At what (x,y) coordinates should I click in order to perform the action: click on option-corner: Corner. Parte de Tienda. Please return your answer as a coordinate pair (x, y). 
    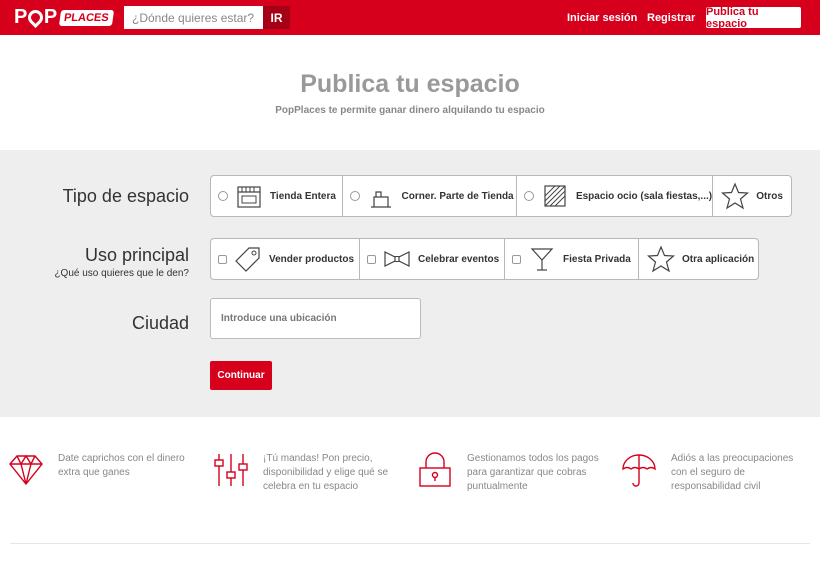
    Looking at the image, I should click on (430, 196).